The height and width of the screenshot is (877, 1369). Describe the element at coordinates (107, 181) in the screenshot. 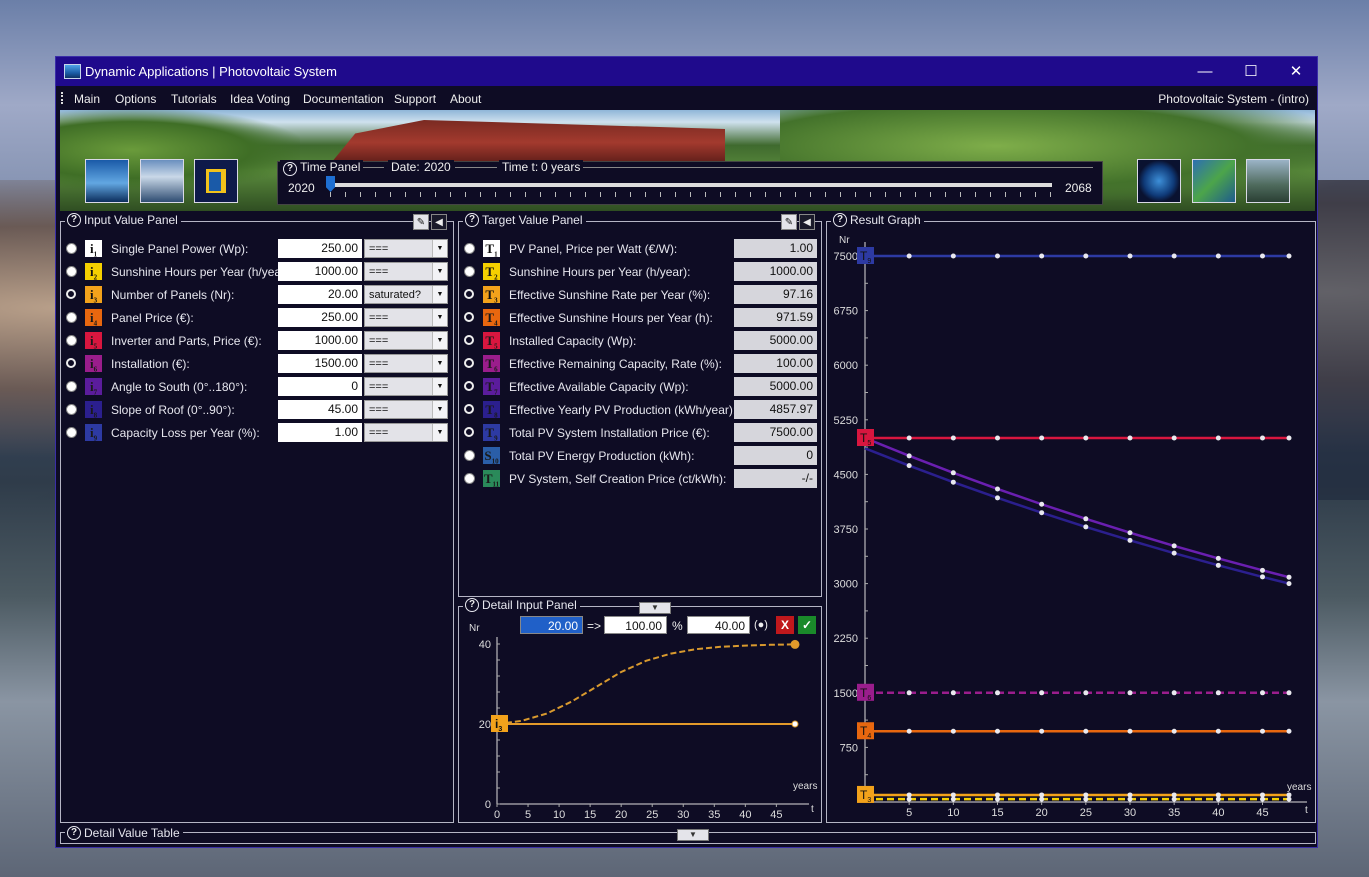

I see `sunset-scenario-button` at that location.